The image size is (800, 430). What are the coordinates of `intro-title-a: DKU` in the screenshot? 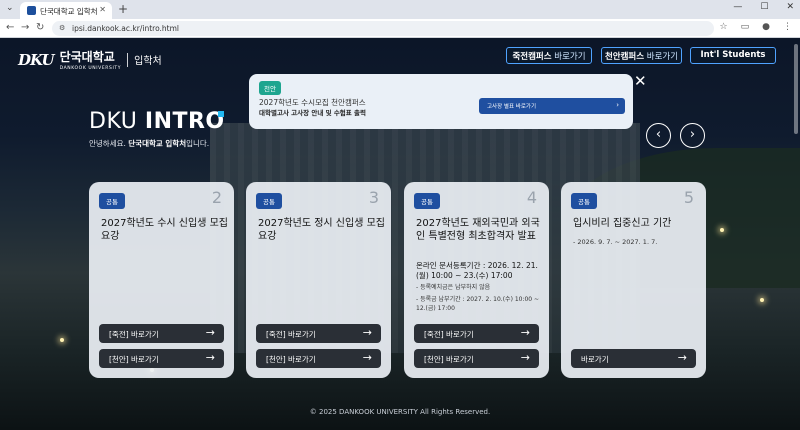 It's located at (113, 121).